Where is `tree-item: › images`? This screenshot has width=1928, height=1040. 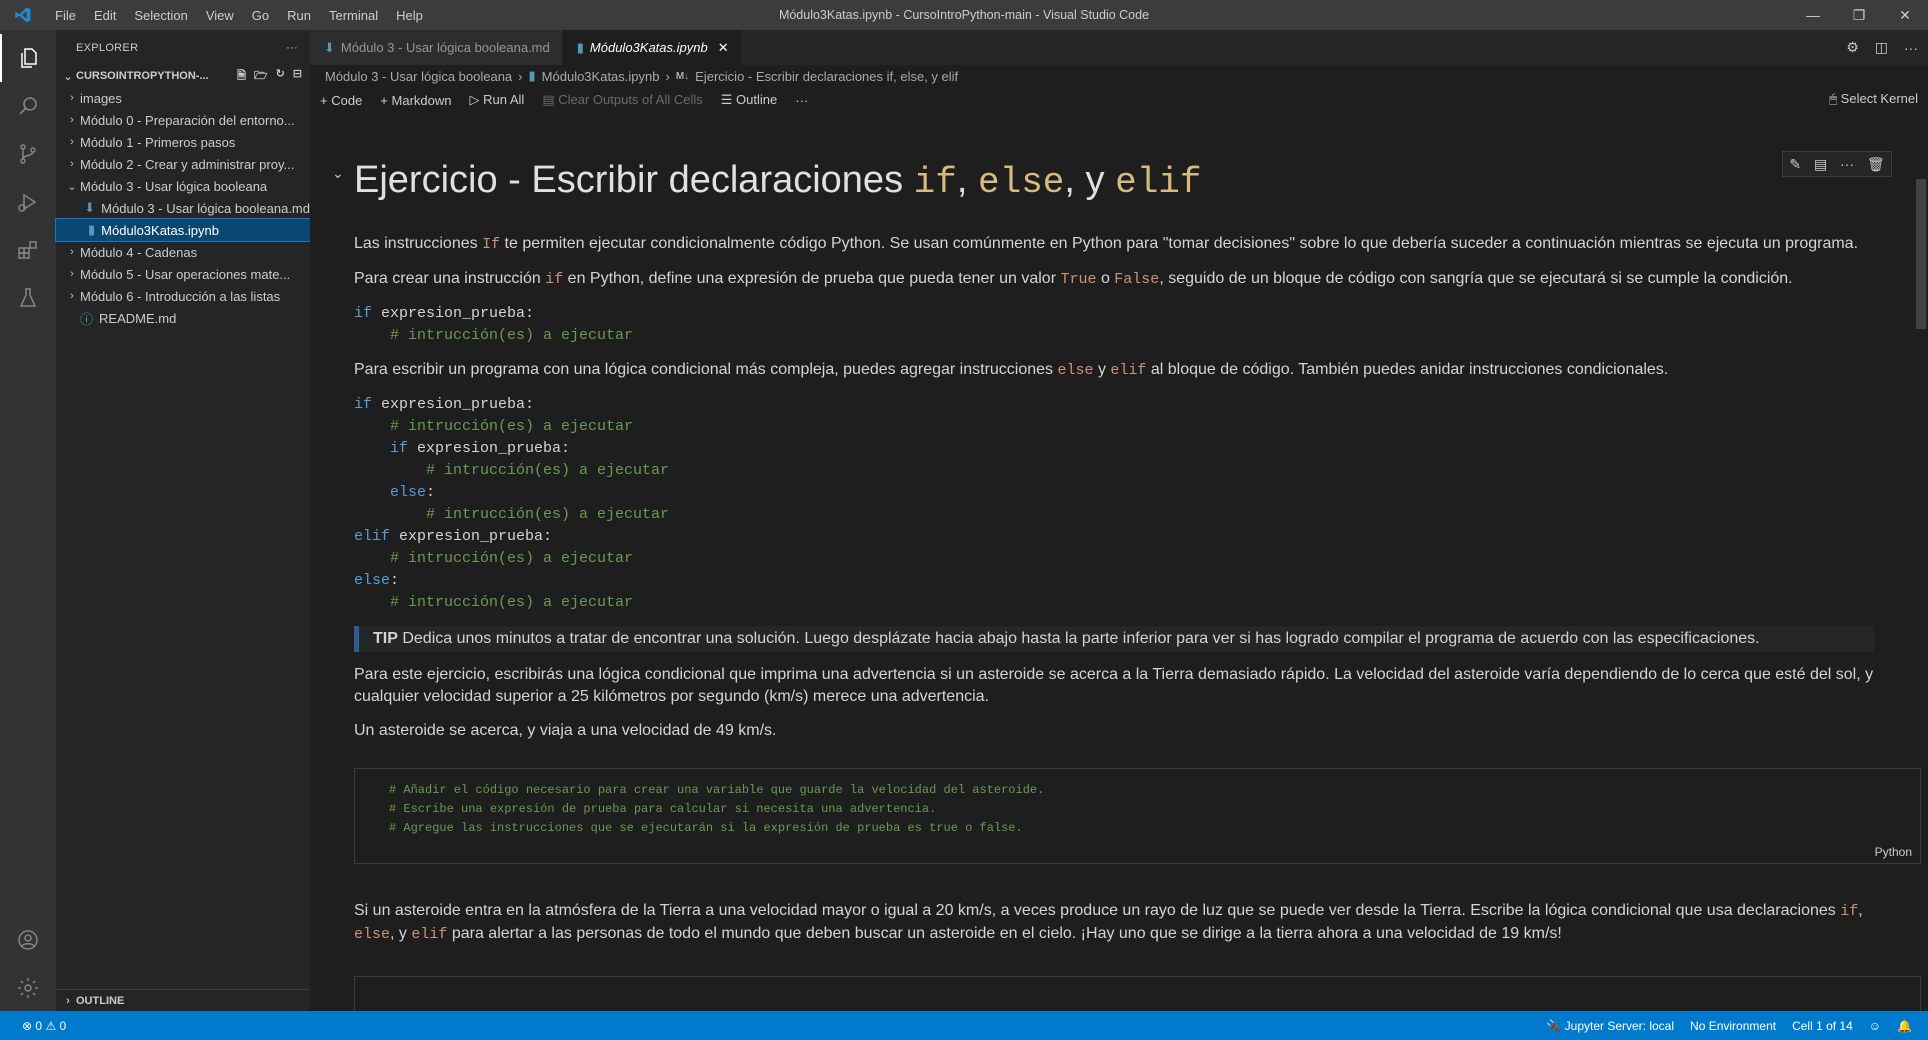
tree-item: › images is located at coordinates (183, 98).